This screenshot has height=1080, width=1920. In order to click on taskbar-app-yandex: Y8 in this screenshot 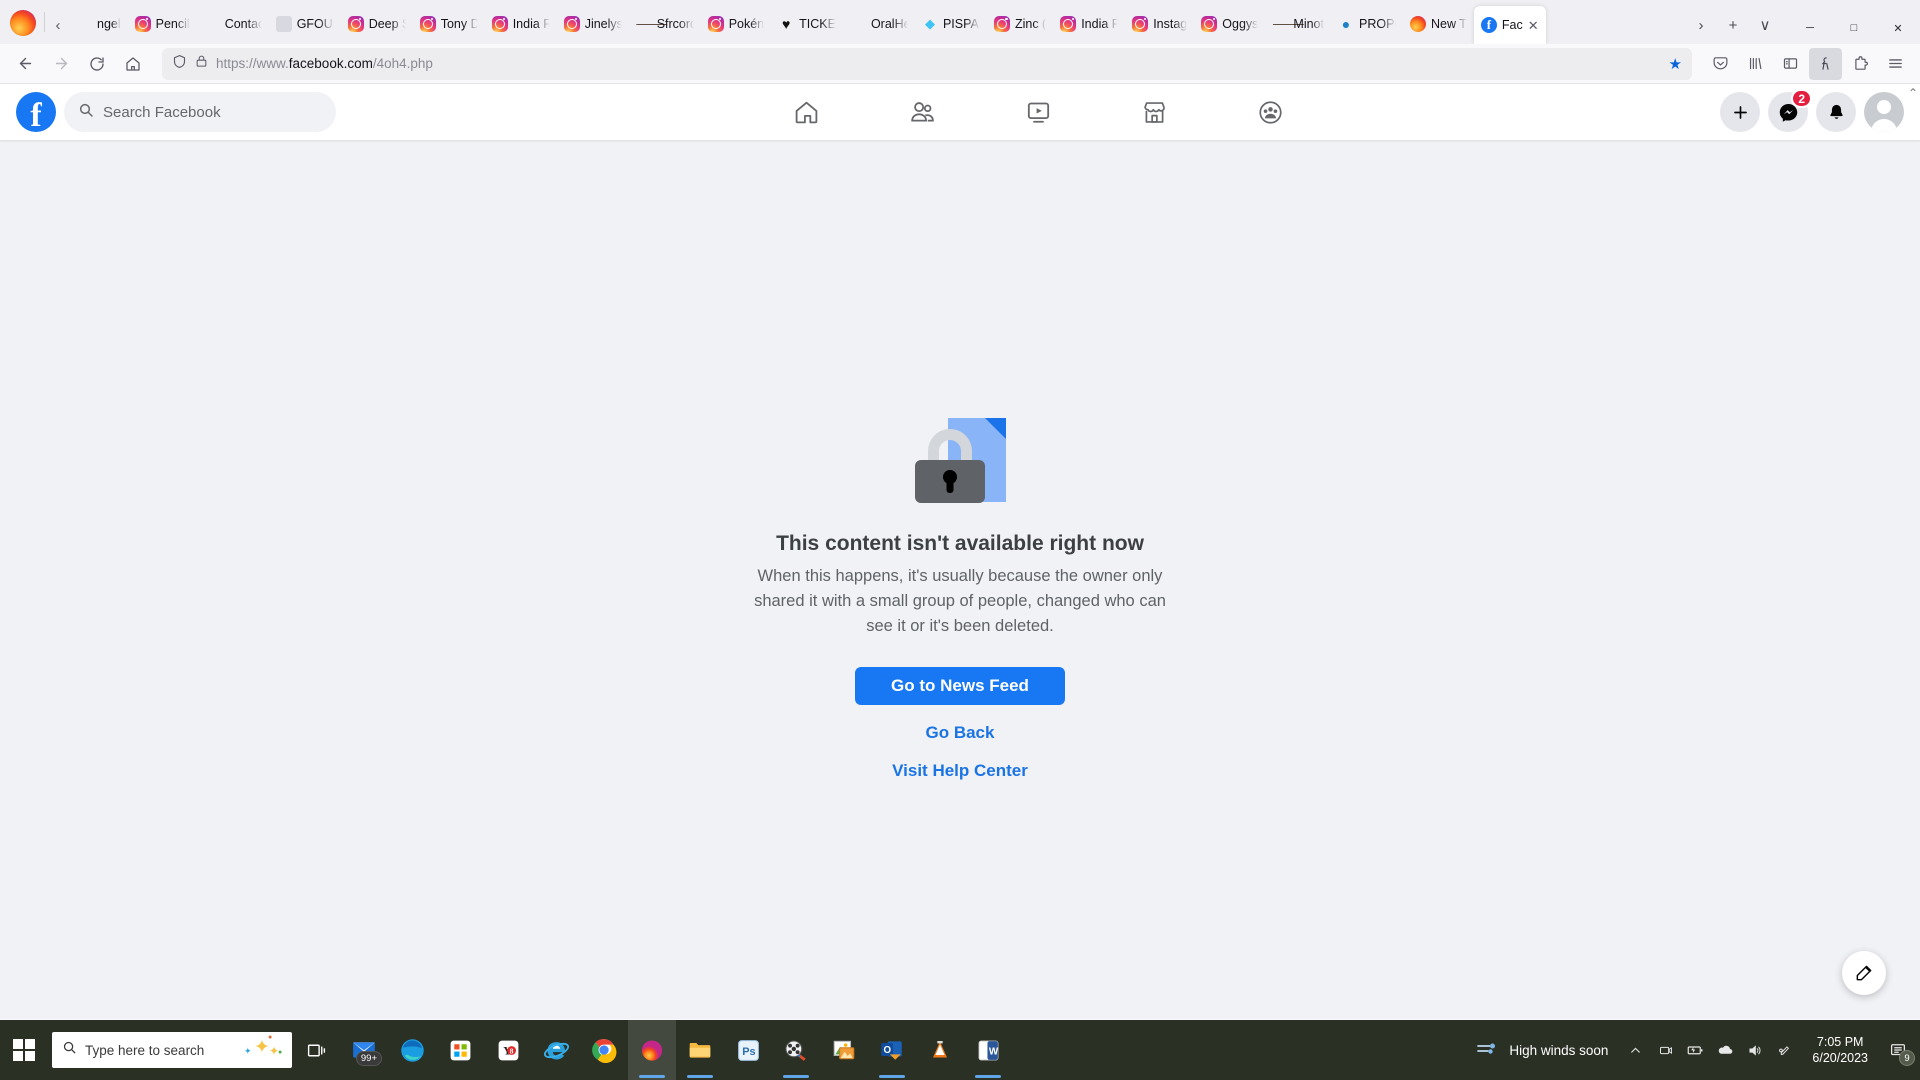, I will do `click(508, 1050)`.